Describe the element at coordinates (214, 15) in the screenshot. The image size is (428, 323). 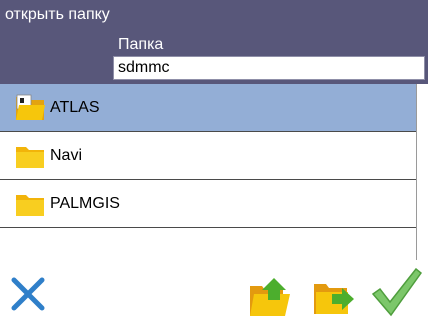
I see `window-title: открыть папку` at that location.